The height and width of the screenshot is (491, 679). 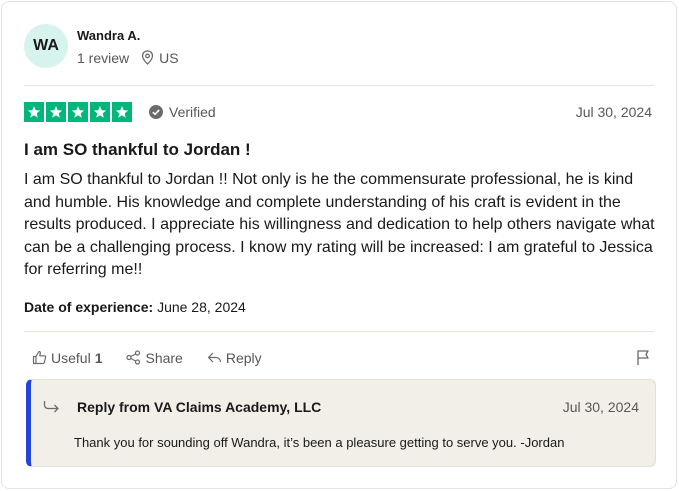 I want to click on avatar: WA, so click(x=46, y=46).